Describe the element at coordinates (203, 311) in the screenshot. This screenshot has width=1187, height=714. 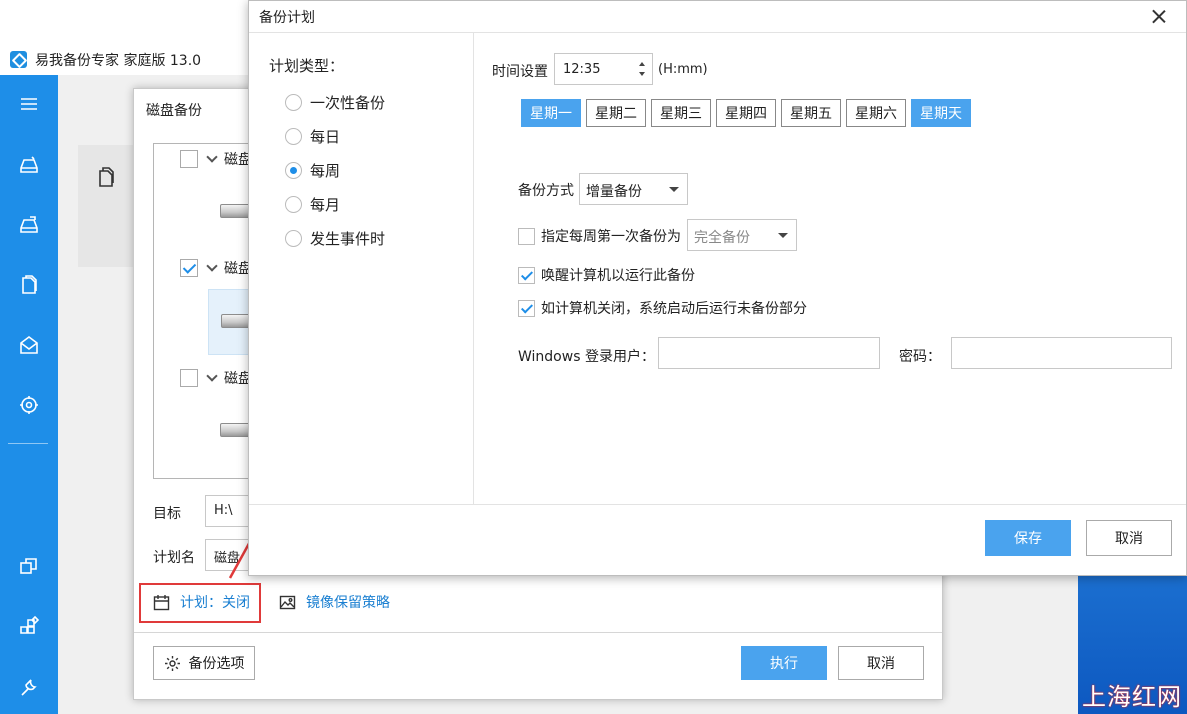
I see `disk-tree: 磁盘 磁盘 磁盘` at that location.